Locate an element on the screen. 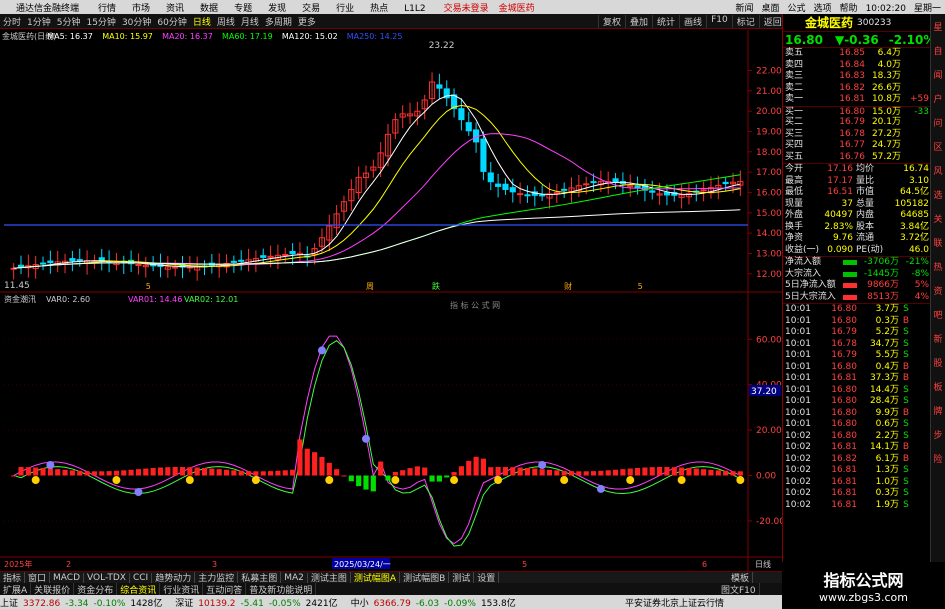 This screenshot has width=945, height=609. book-row: 买二 16.79 20.1万 is located at coordinates (856, 123).